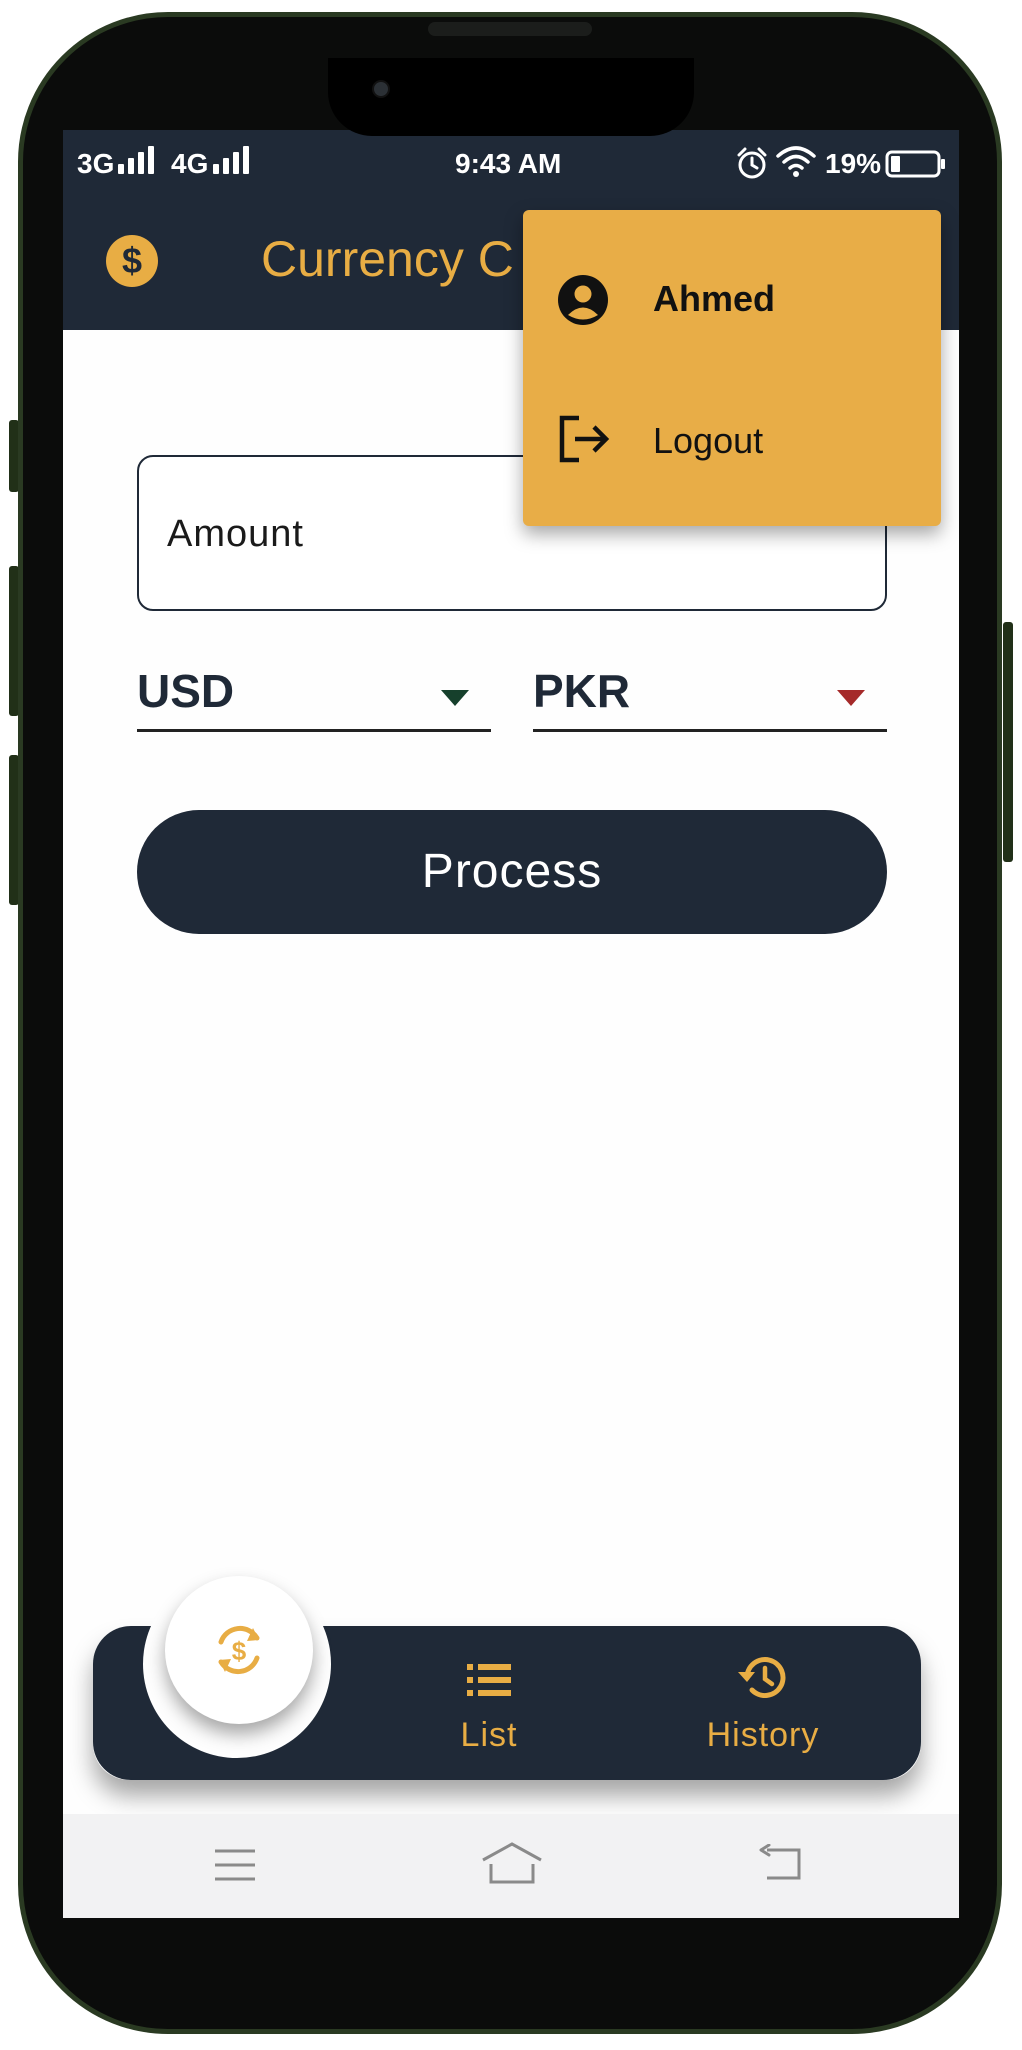 Image resolution: width=1022 pixels, height=2050 pixels. What do you see at coordinates (714, 298) in the screenshot?
I see `menu-label-profile: Ahmed` at bounding box center [714, 298].